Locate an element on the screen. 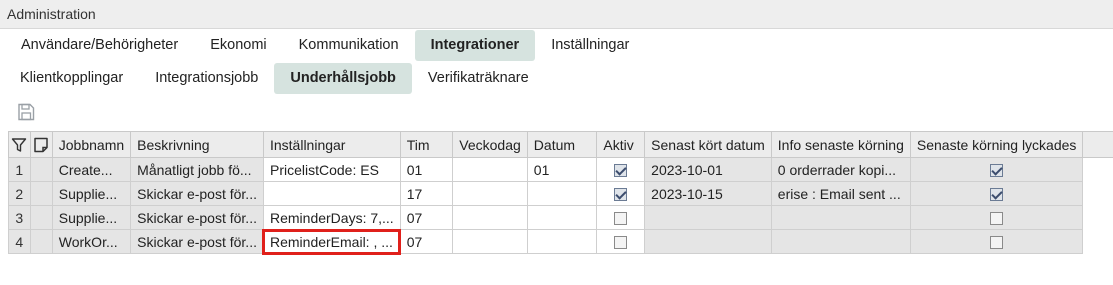  column-header-datum: Datum is located at coordinates (562, 144).